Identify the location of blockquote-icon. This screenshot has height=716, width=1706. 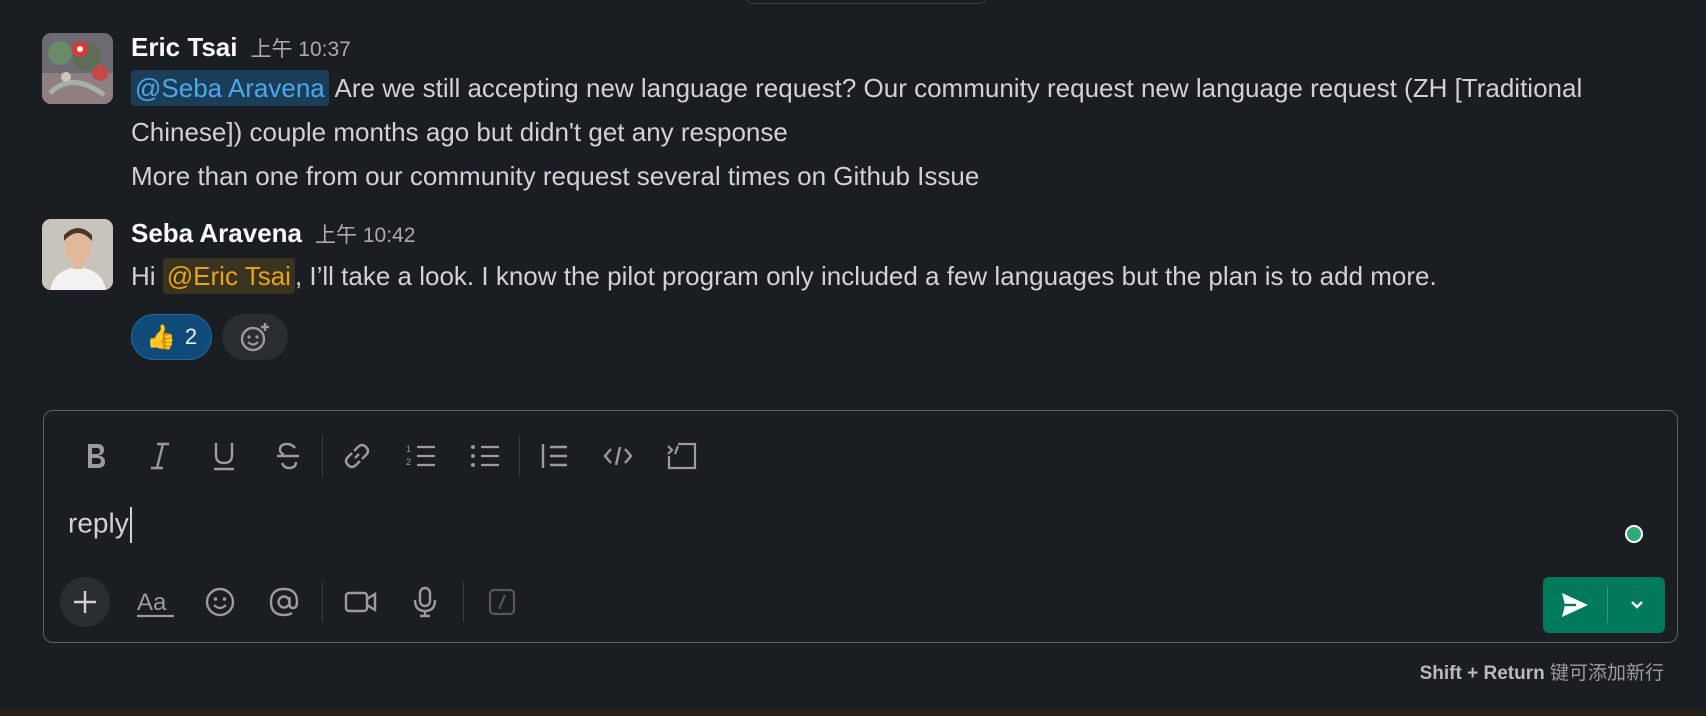
(554, 456).